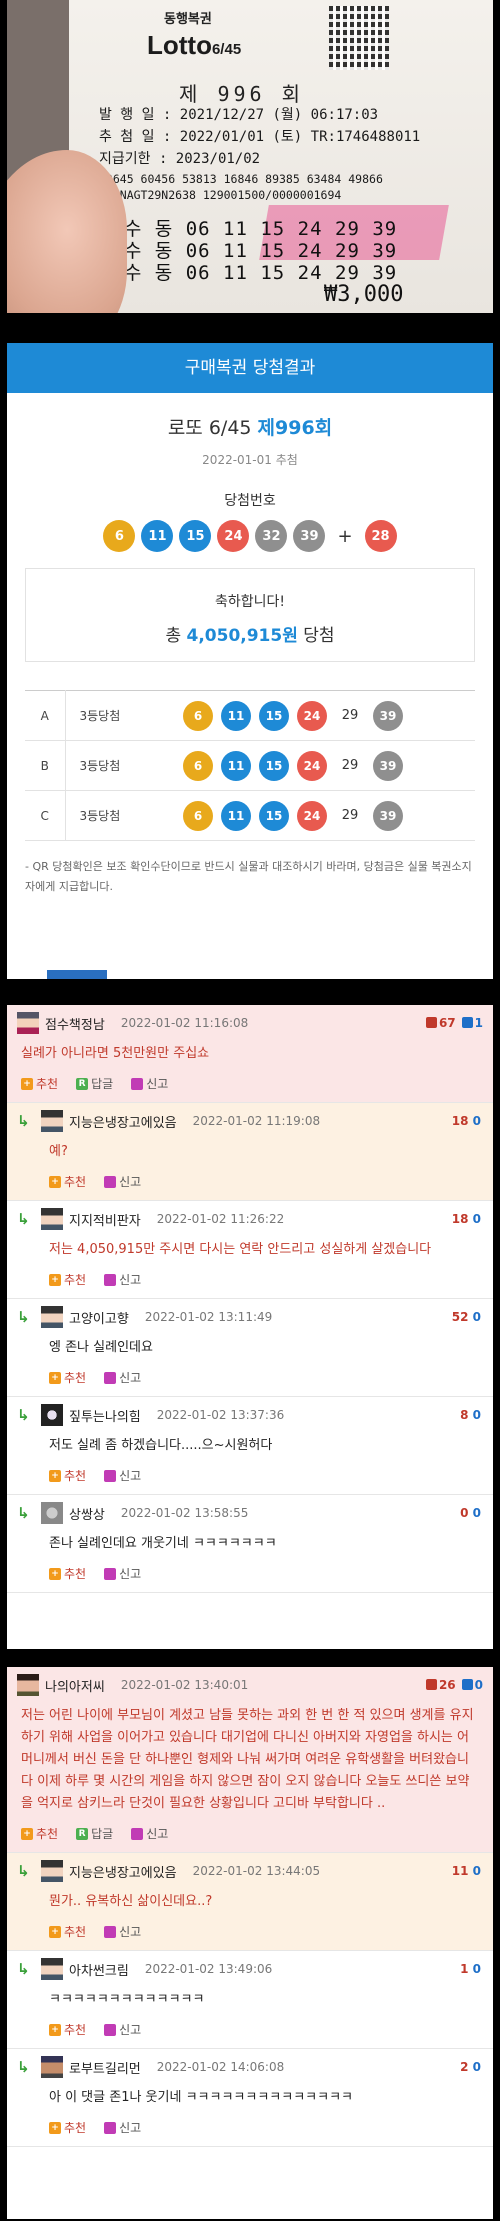 The width and height of the screenshot is (500, 2221). What do you see at coordinates (250, 636) in the screenshot?
I see `total-prize: 총 4,050,915원 당첨` at bounding box center [250, 636].